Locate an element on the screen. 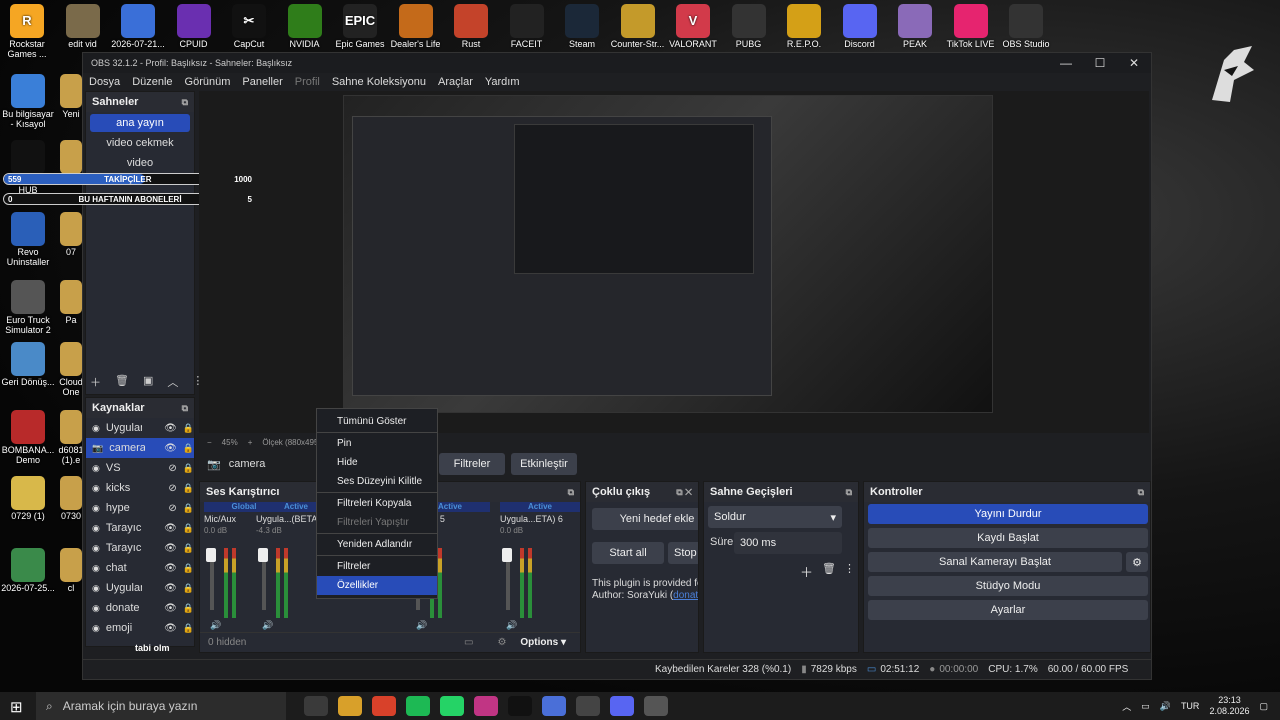  menu-item: Profil is located at coordinates (307, 82).